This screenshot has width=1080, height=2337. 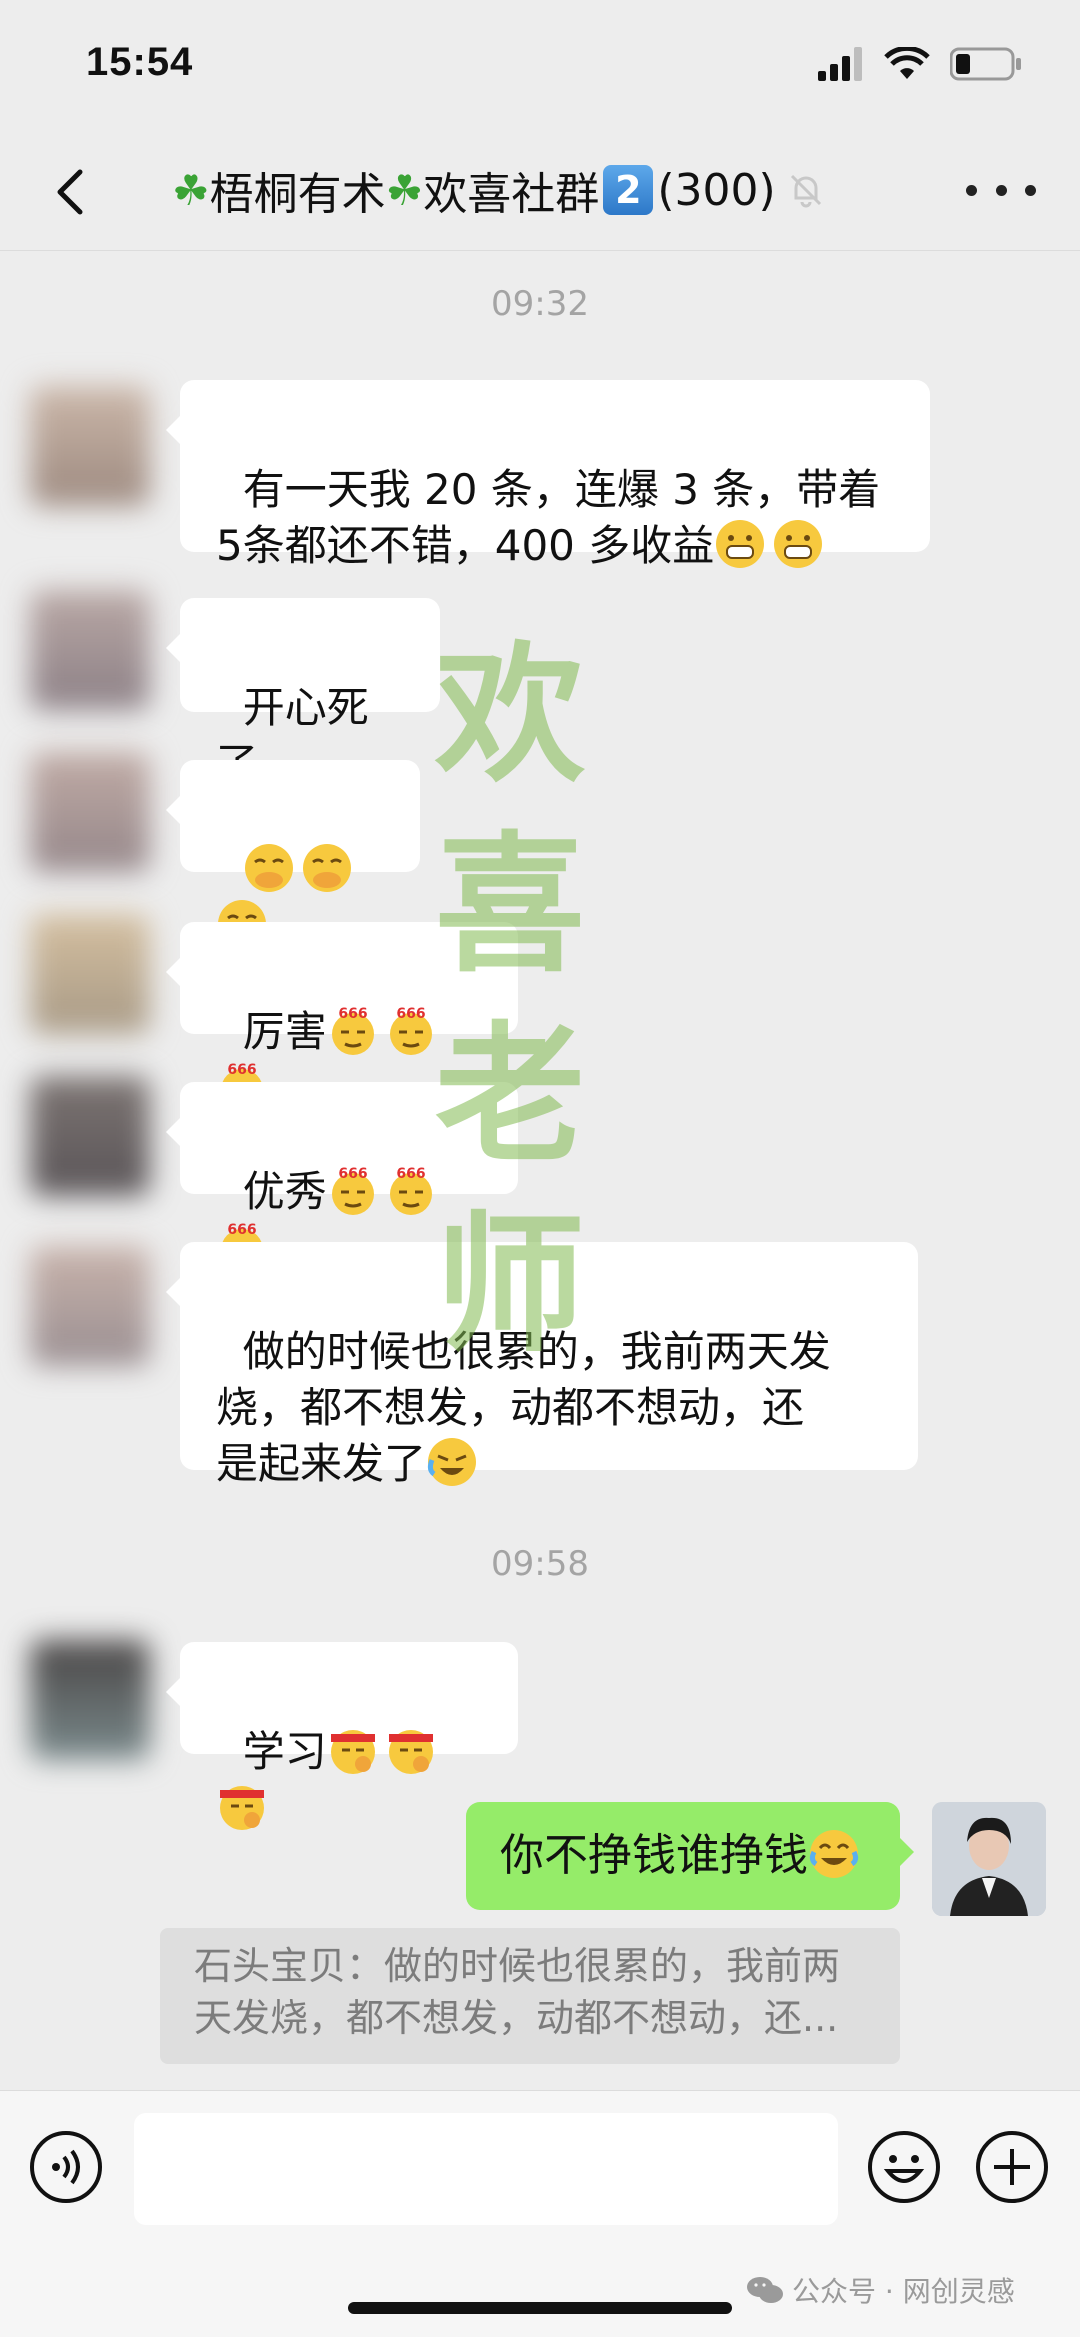 I want to click on timestamp: 09:32, so click(x=540, y=304).